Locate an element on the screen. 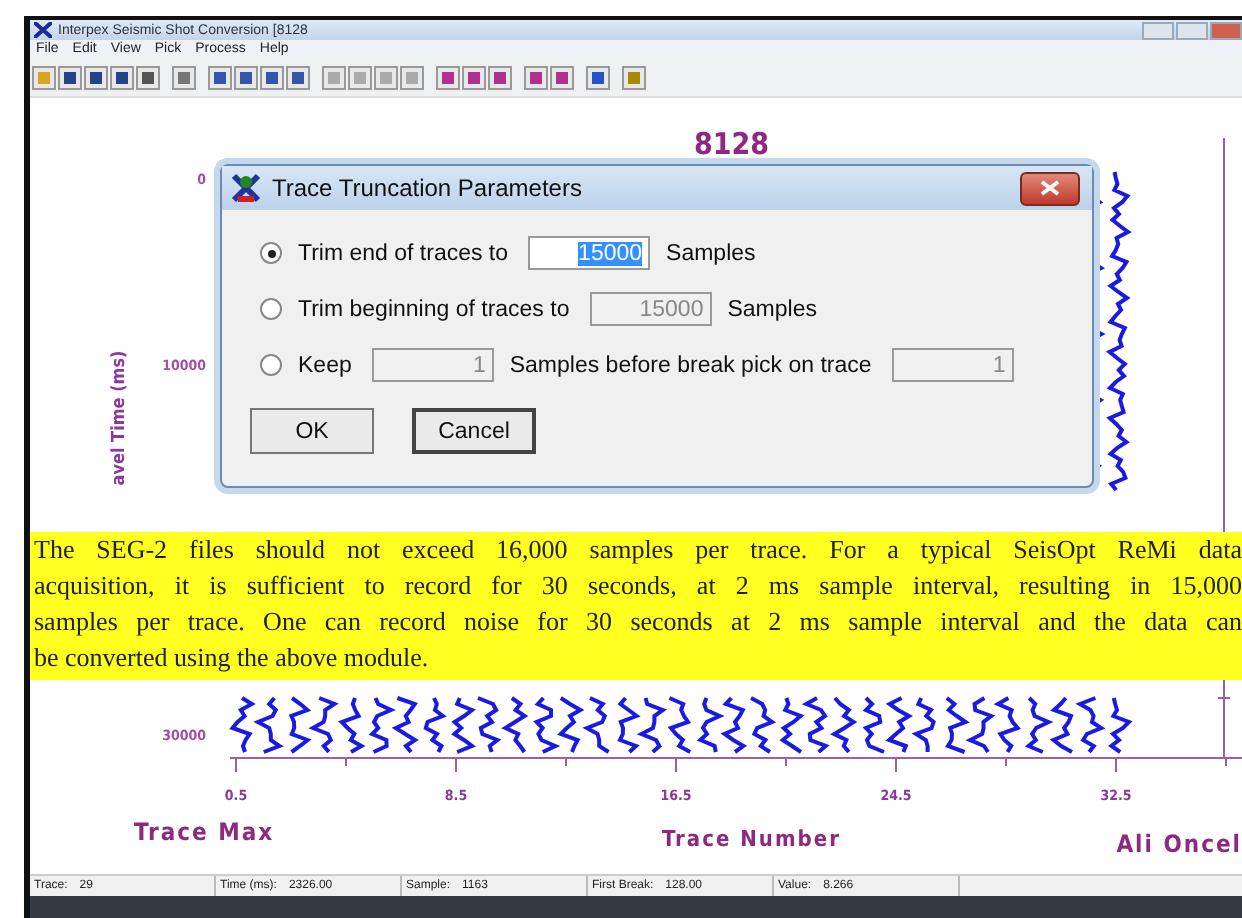  note-line: samples per trace. One can record noise for 30 seconds at 2 ms sample interval and the data can is located at coordinates (638, 622).